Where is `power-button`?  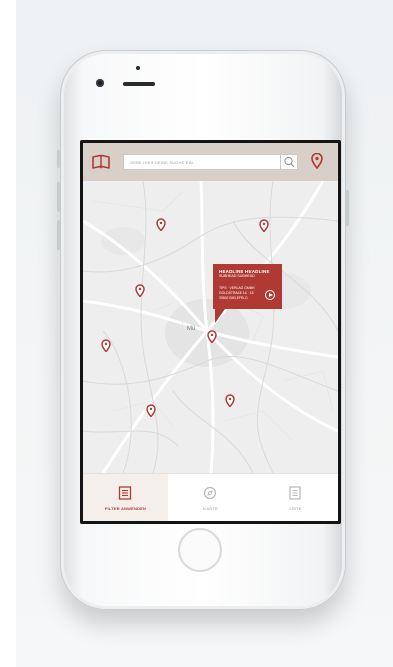 power-button is located at coordinates (347, 208).